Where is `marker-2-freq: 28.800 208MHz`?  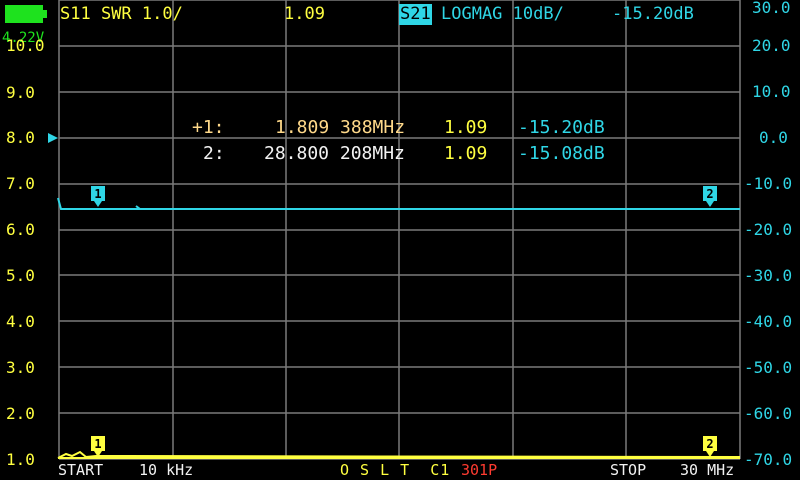 marker-2-freq: 28.800 208MHz is located at coordinates (334, 153).